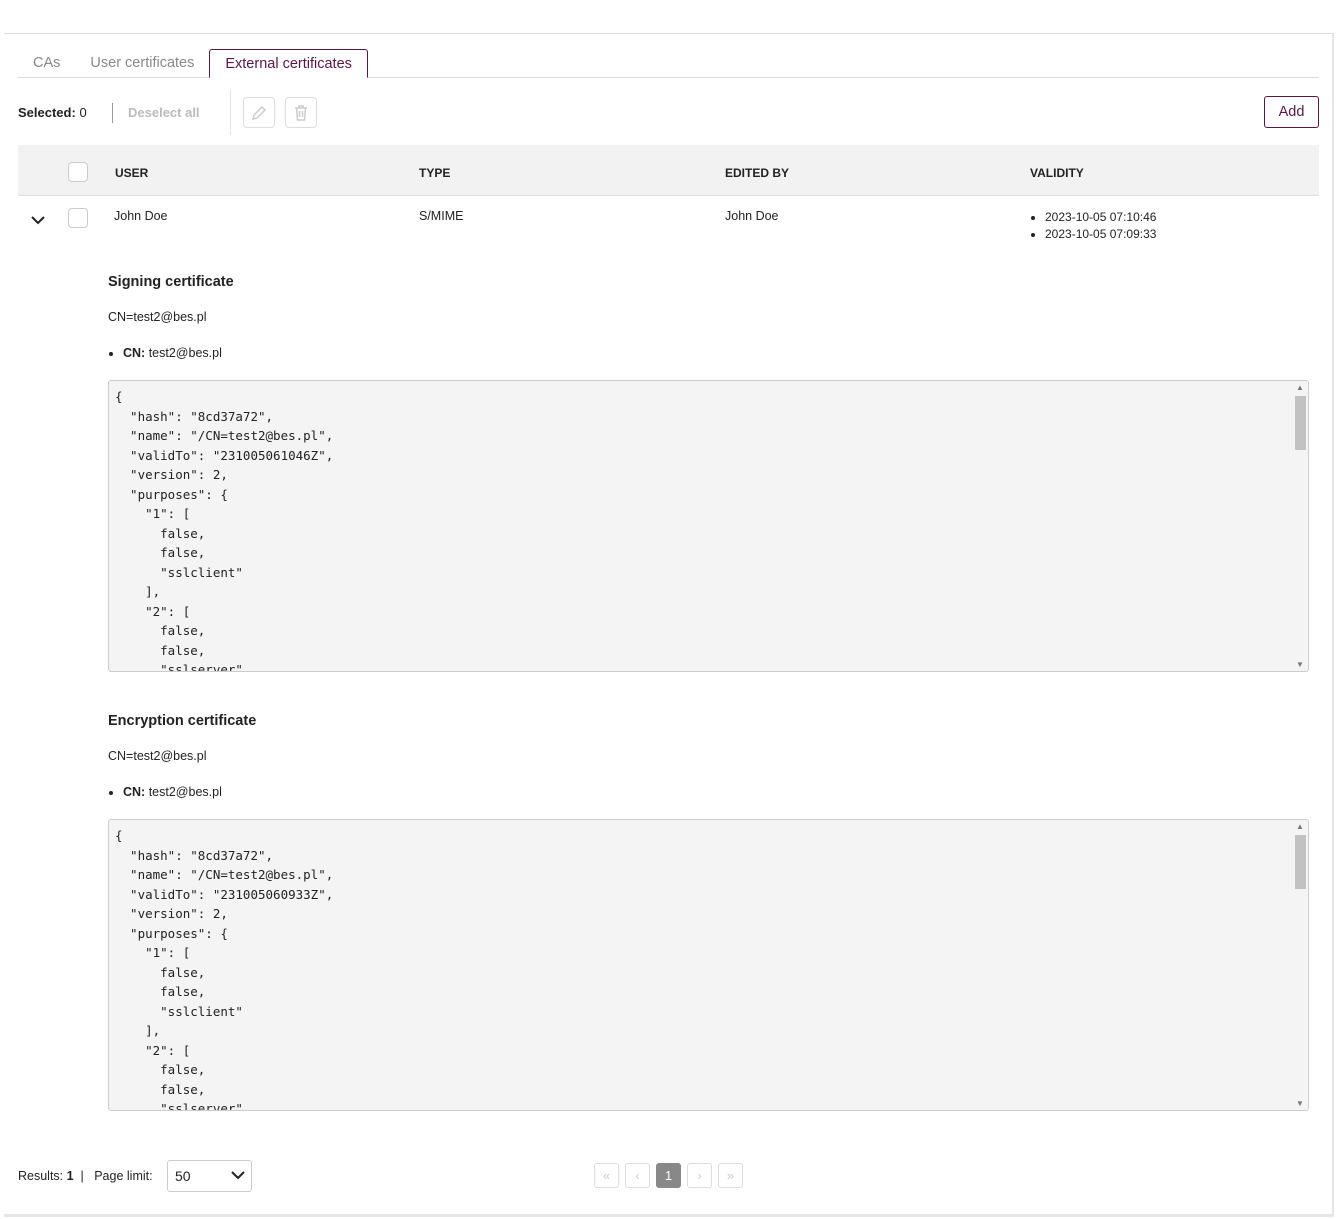  I want to click on first-page-button: «, so click(606, 1175).